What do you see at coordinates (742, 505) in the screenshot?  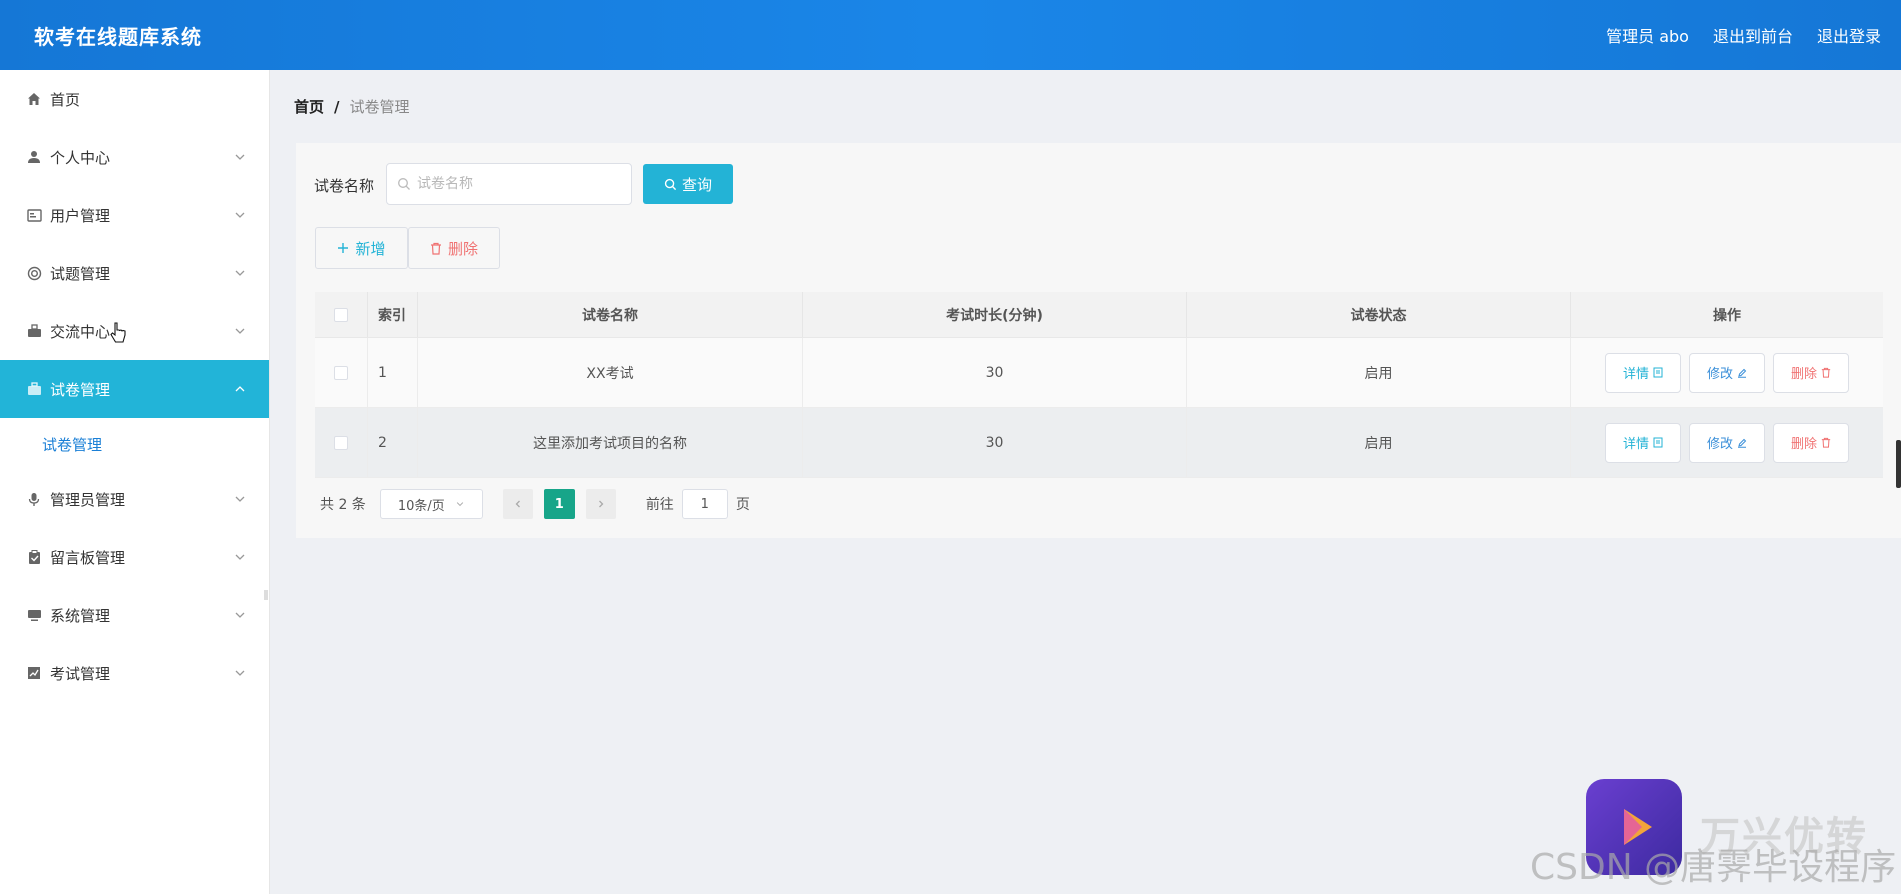 I see `goto-suffix: 页` at bounding box center [742, 505].